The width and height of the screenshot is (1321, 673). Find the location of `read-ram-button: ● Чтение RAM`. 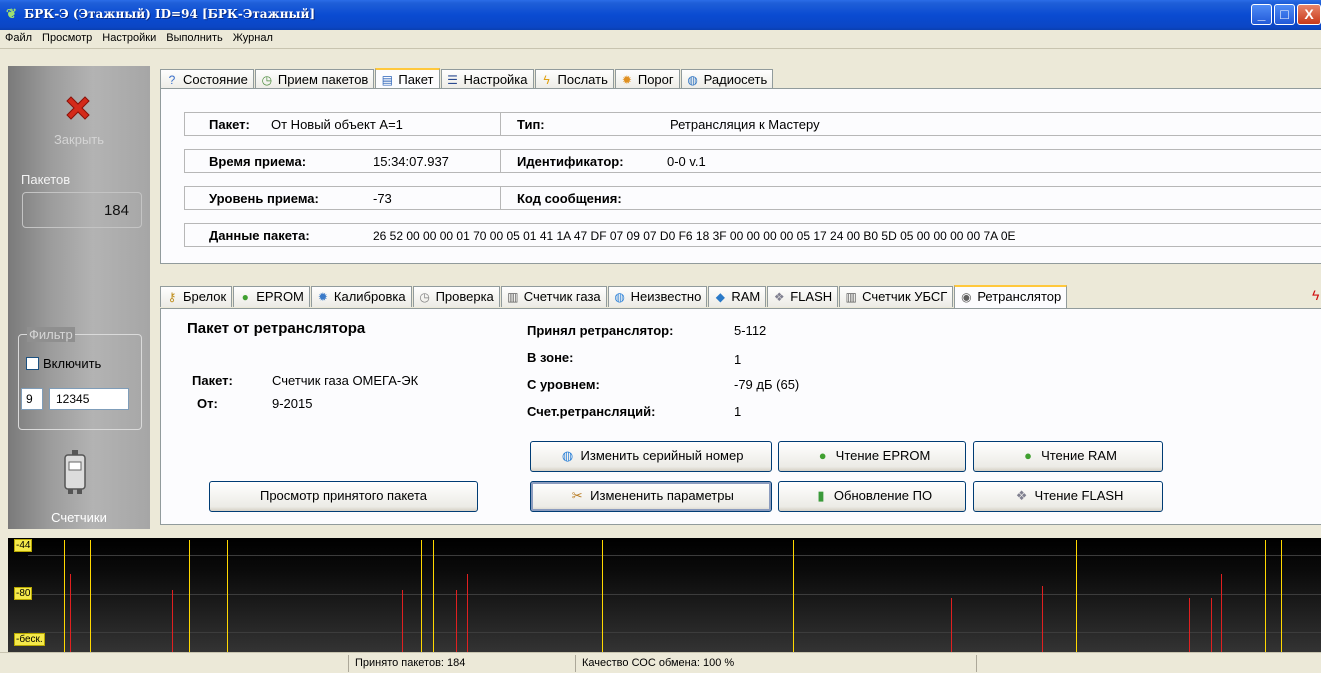

read-ram-button: ● Чтение RAM is located at coordinates (1068, 456).